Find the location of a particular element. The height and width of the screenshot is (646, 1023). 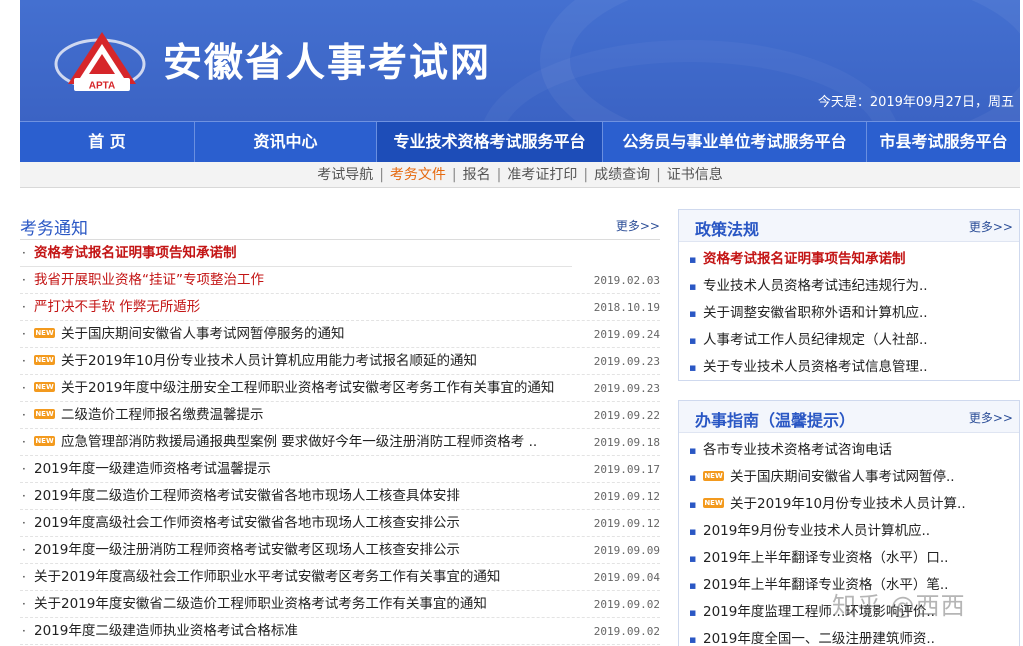

subnav-admission-ticket: 准考证打印 is located at coordinates (542, 175).